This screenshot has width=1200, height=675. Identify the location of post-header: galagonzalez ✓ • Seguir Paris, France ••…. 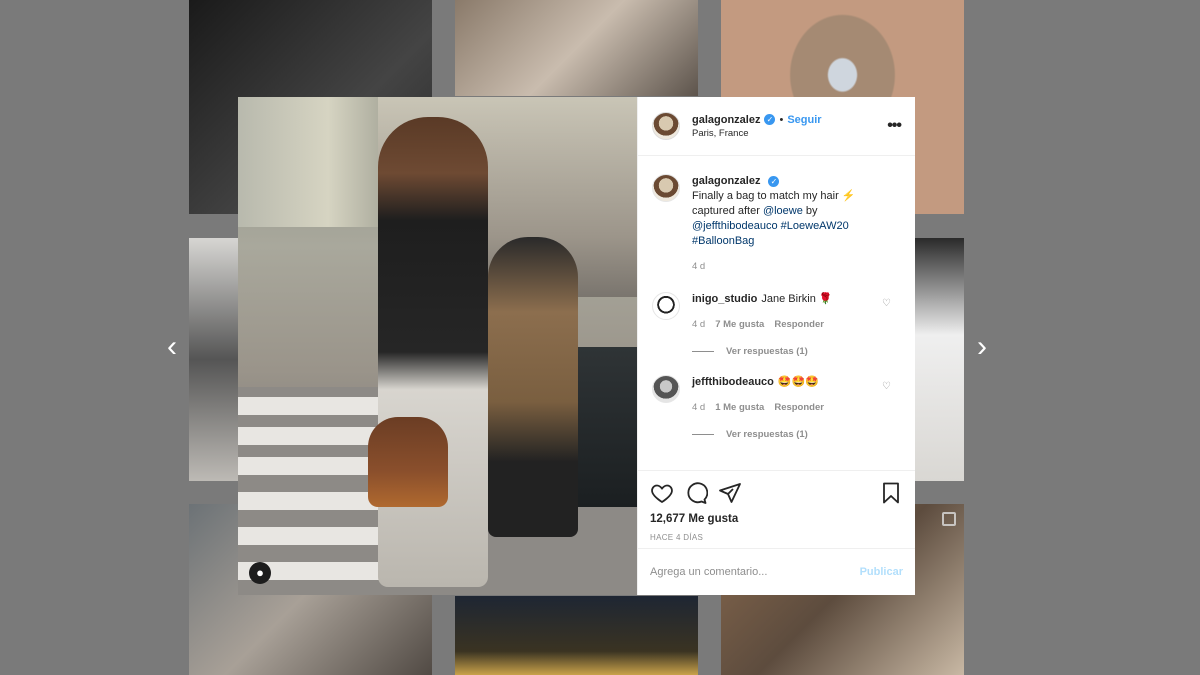
(776, 126).